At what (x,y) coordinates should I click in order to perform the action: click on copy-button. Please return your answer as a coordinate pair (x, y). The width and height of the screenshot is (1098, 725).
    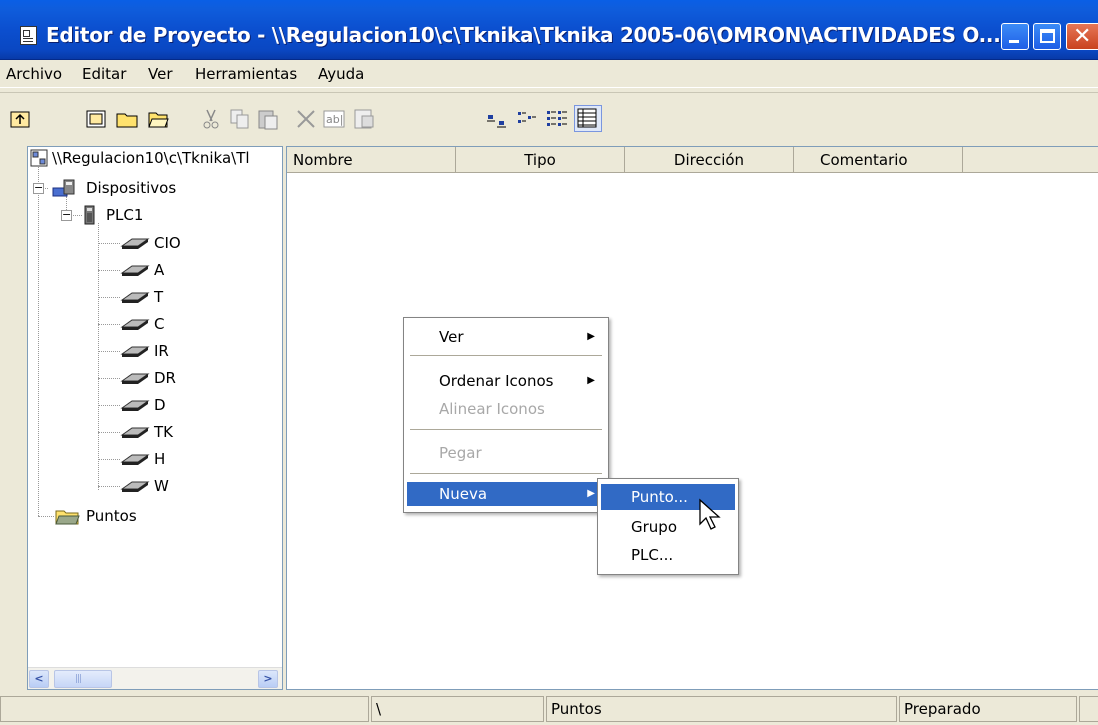
    Looking at the image, I should click on (240, 119).